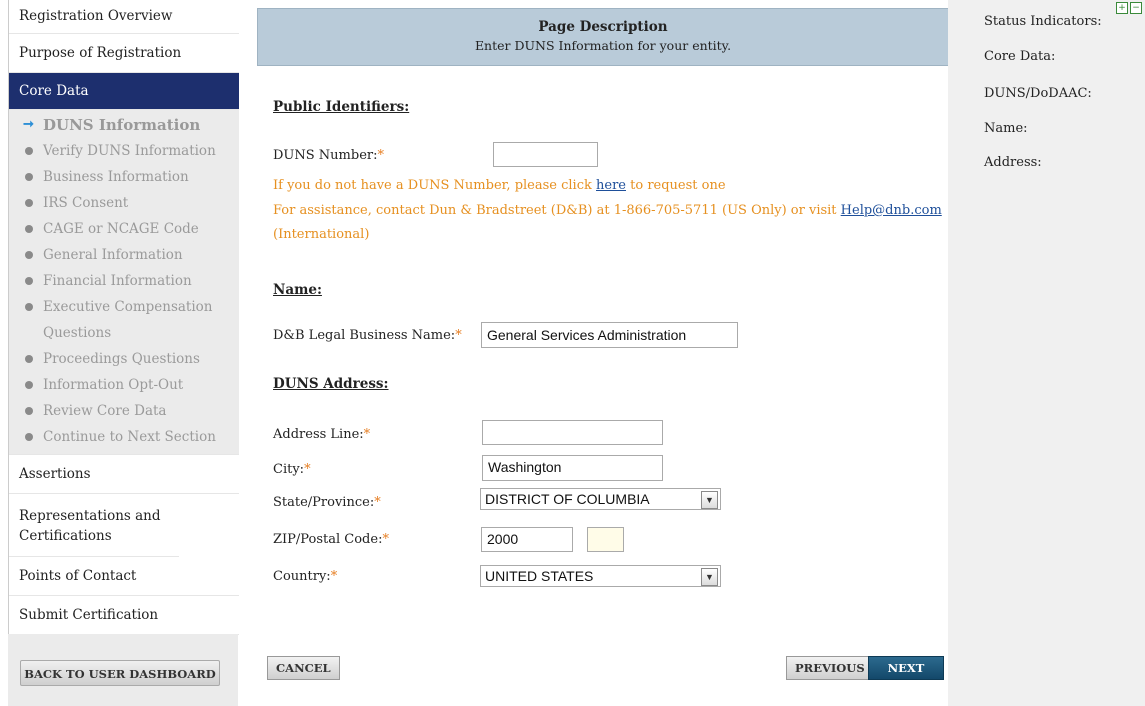  I want to click on nav-reps-and-certs: Representations and Certifications, so click(94, 525).